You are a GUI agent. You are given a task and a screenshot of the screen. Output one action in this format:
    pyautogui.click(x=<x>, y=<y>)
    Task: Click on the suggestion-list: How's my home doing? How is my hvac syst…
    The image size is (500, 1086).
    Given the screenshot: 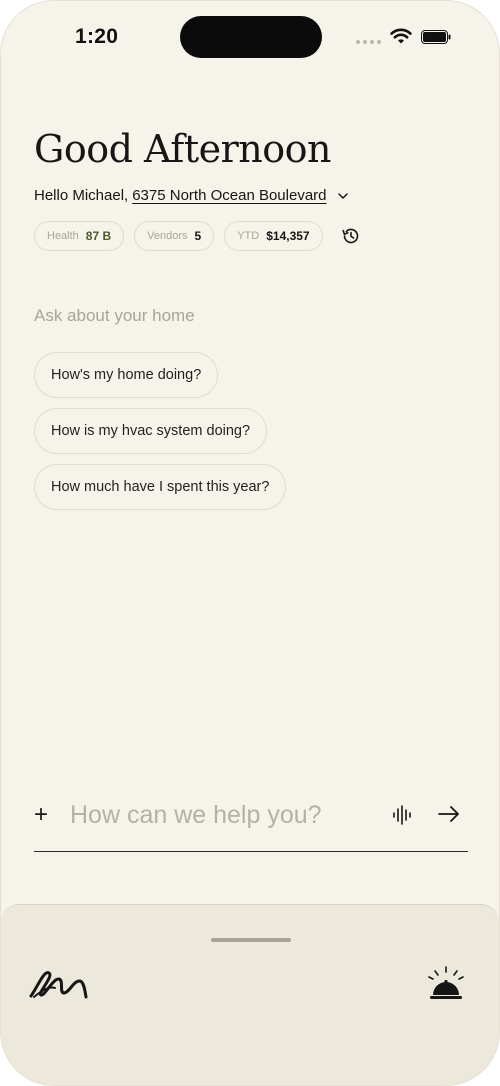 What is the action you would take?
    pyautogui.click(x=160, y=431)
    